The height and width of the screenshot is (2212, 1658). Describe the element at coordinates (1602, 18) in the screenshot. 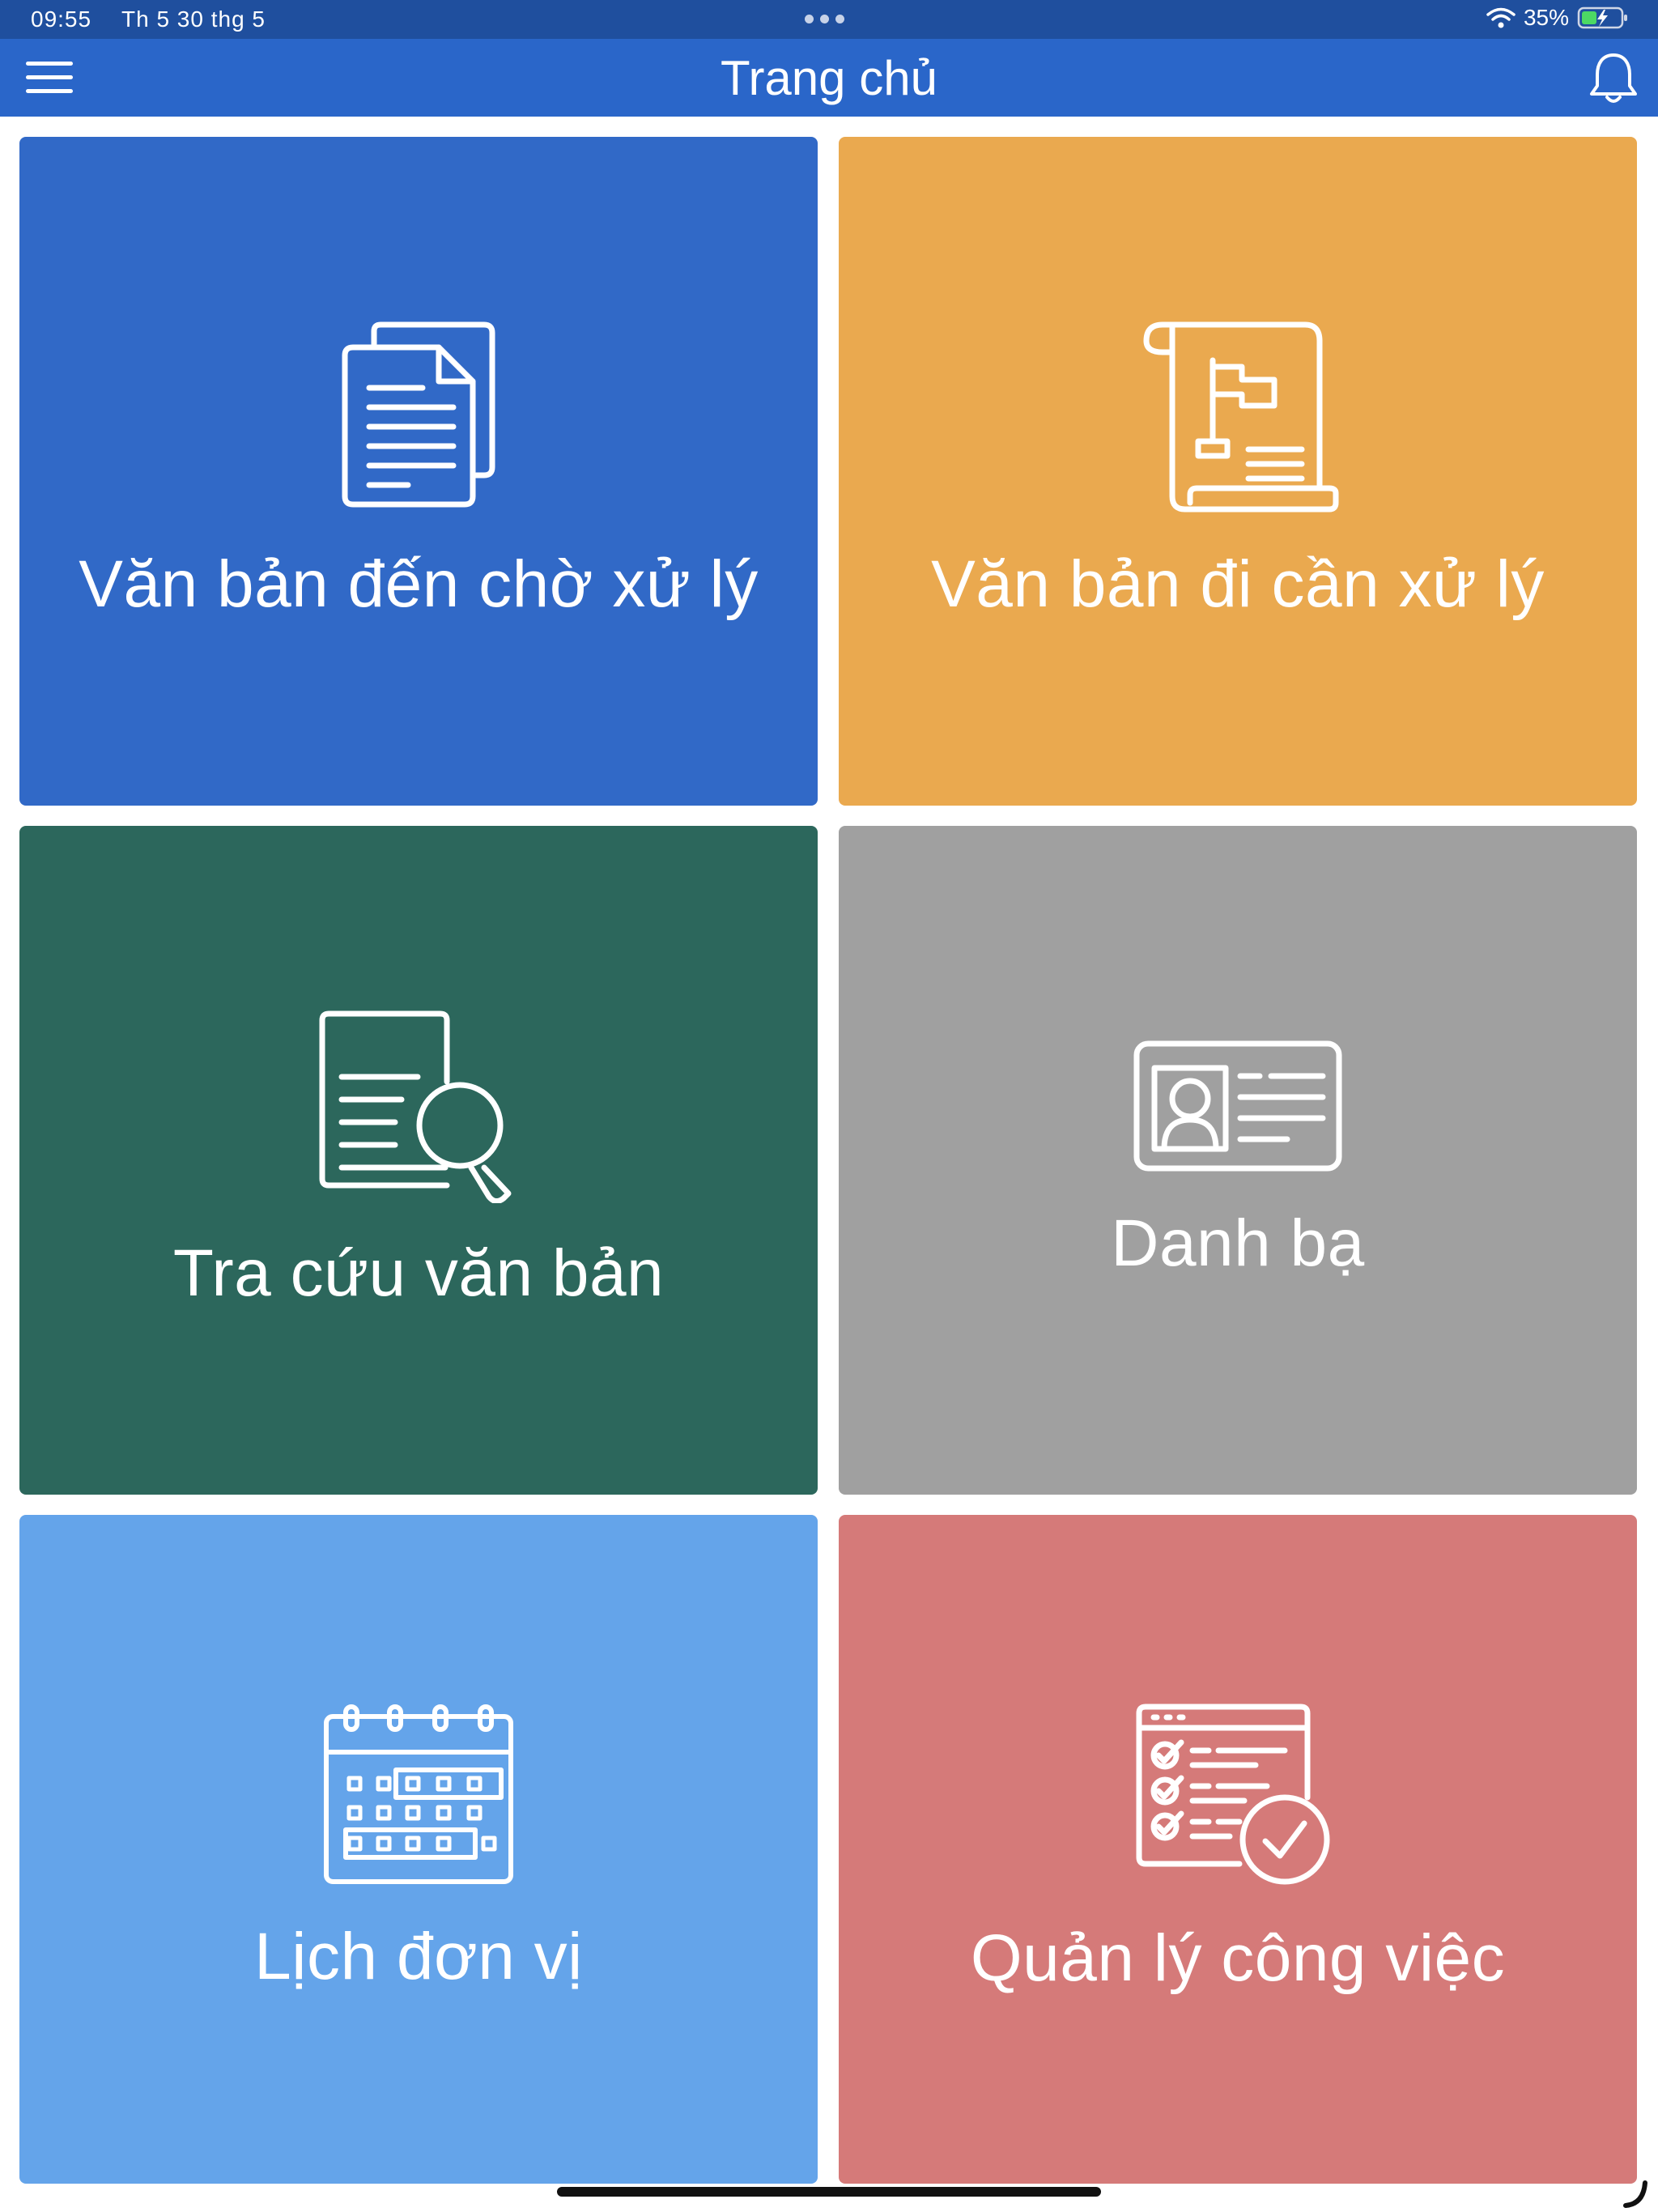

I see `battery-charging-icon` at that location.